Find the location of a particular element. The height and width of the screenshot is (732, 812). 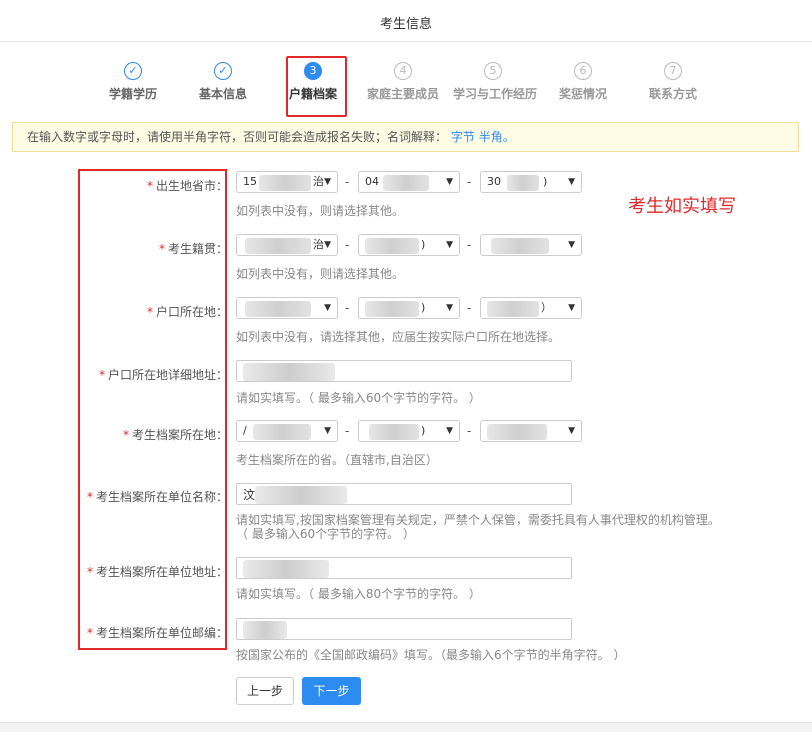

archive-unit-zip-input is located at coordinates (404, 629).